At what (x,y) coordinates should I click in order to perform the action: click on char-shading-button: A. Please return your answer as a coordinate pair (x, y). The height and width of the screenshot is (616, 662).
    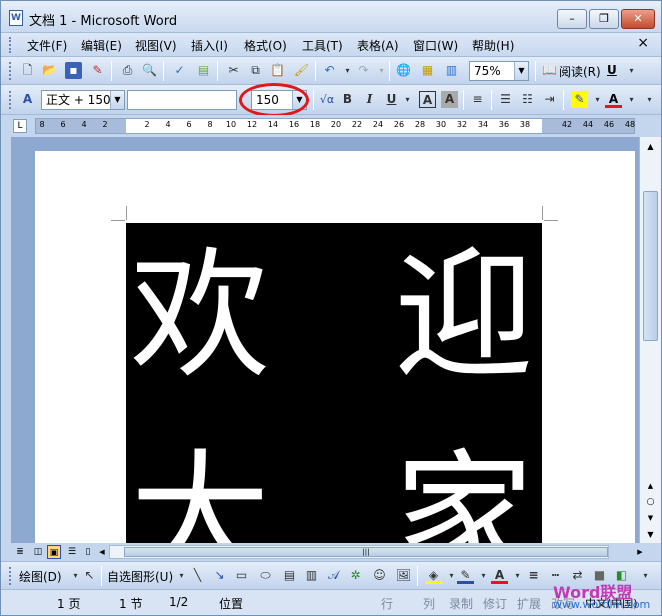
    Looking at the image, I should click on (449, 99).